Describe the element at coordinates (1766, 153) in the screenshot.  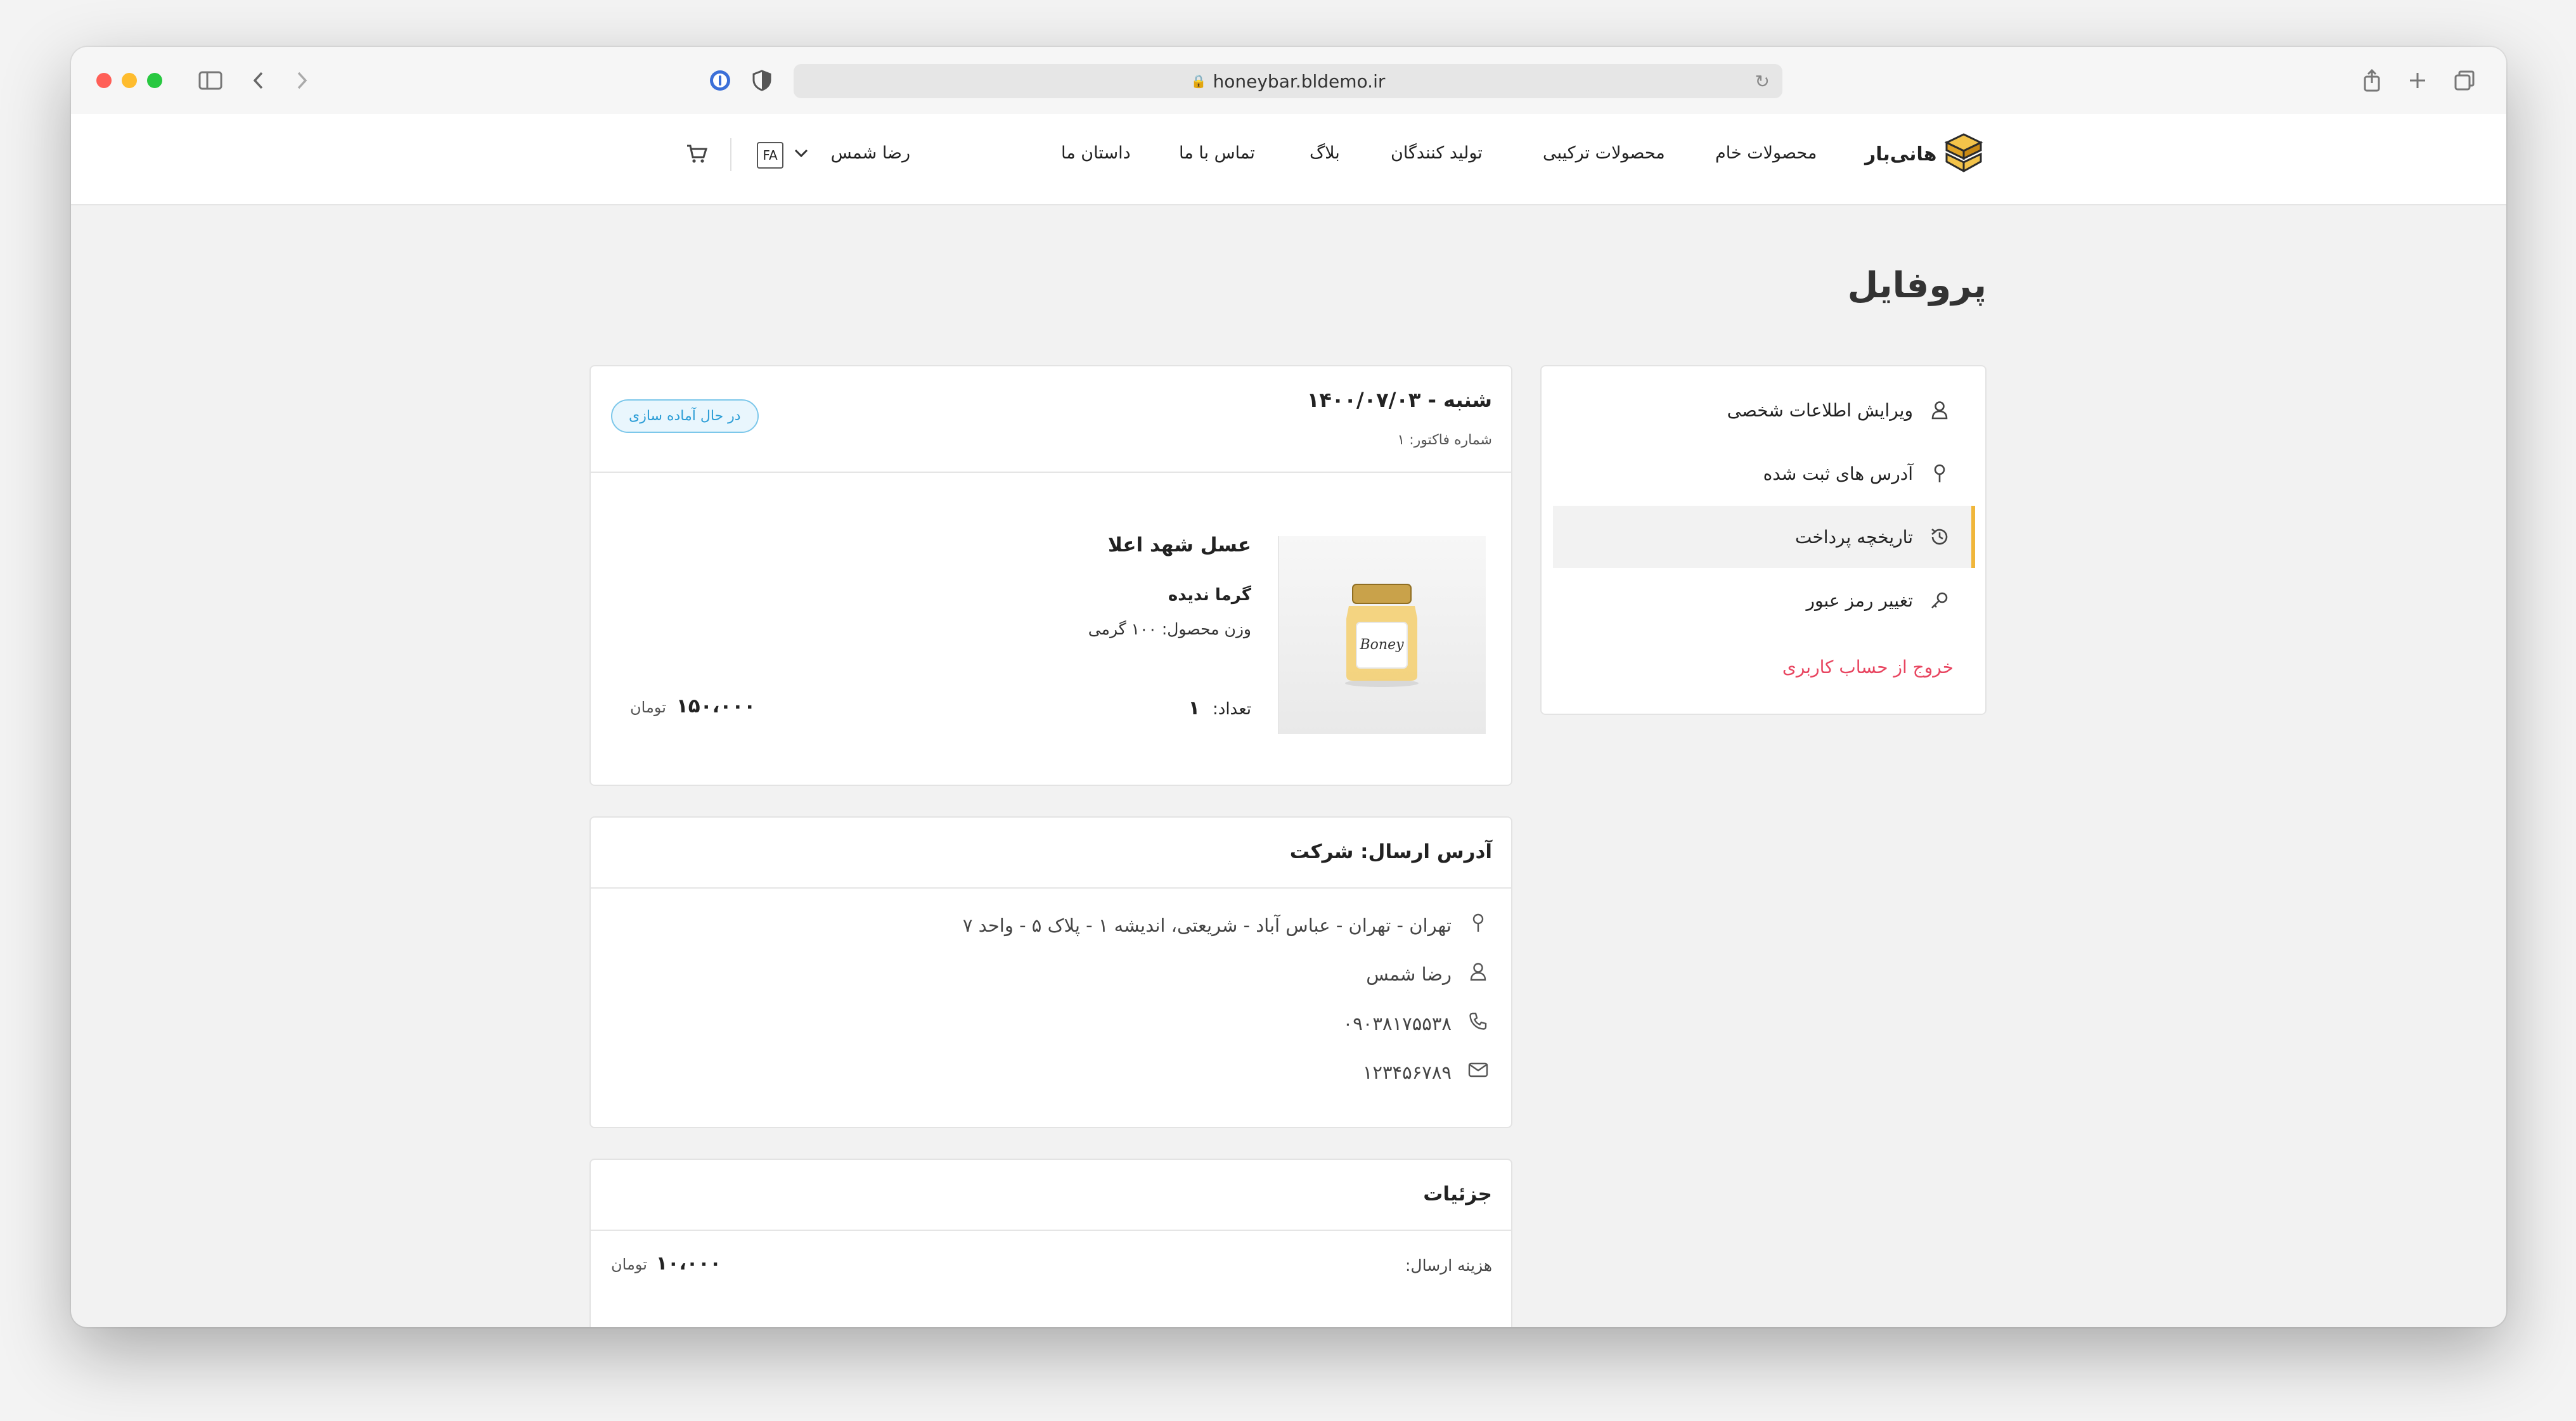
I see `nav-item-raw-products: محصولات خام` at that location.